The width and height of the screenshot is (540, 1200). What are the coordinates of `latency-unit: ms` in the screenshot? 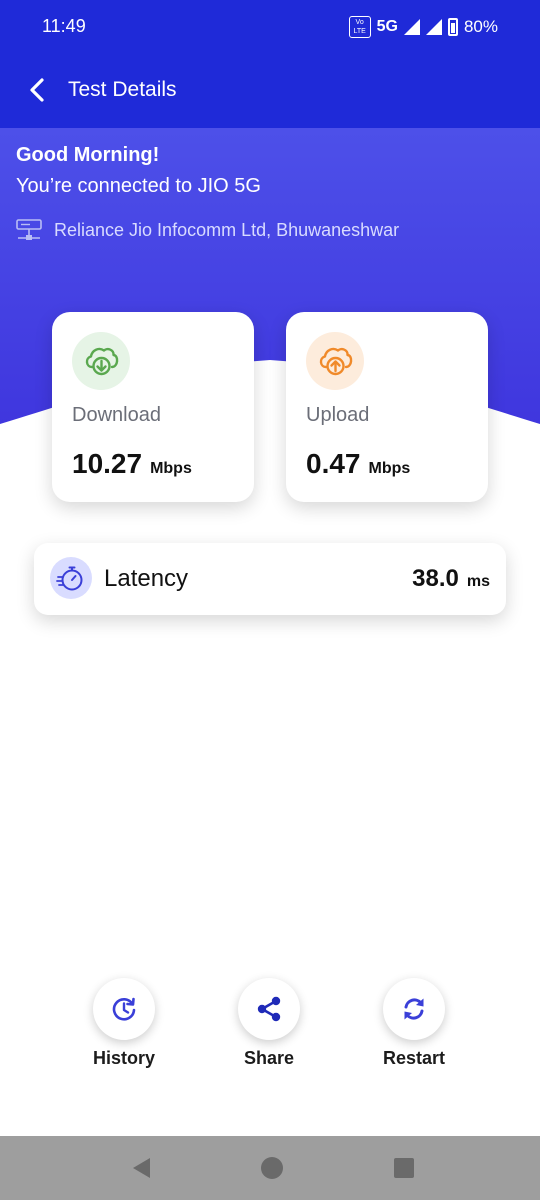 It's located at (478, 581).